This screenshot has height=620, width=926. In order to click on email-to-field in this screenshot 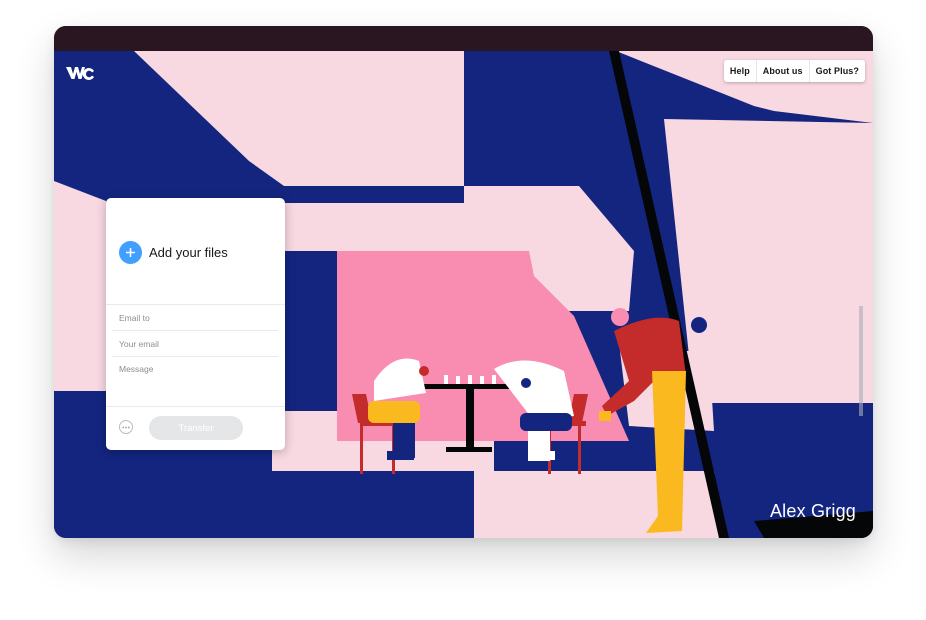, I will do `click(195, 318)`.